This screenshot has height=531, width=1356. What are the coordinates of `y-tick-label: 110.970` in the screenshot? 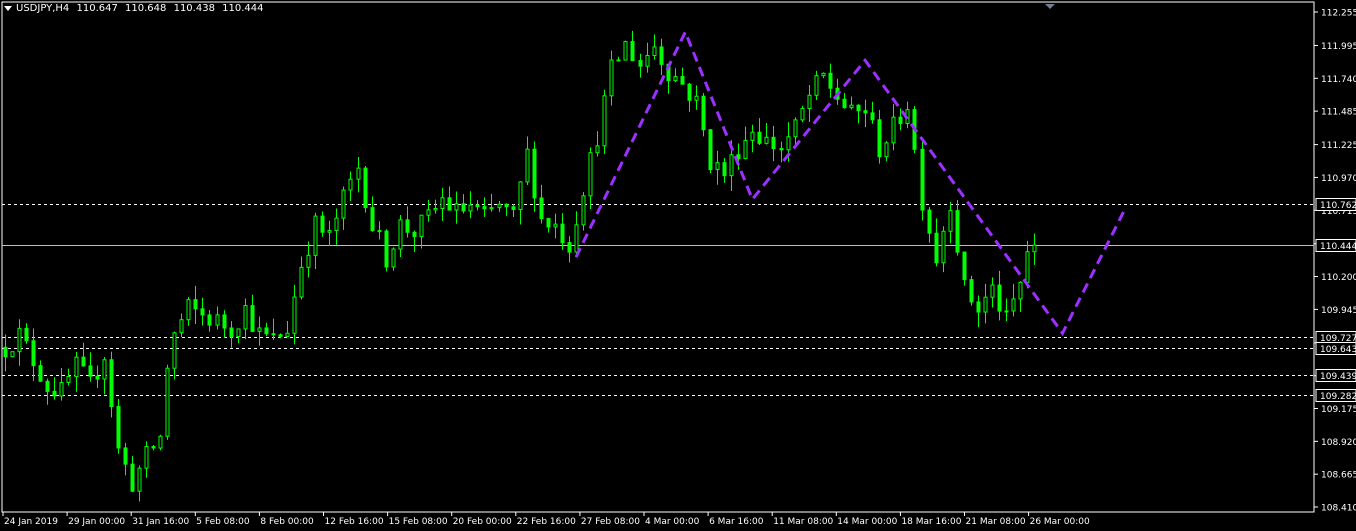 It's located at (1338, 179).